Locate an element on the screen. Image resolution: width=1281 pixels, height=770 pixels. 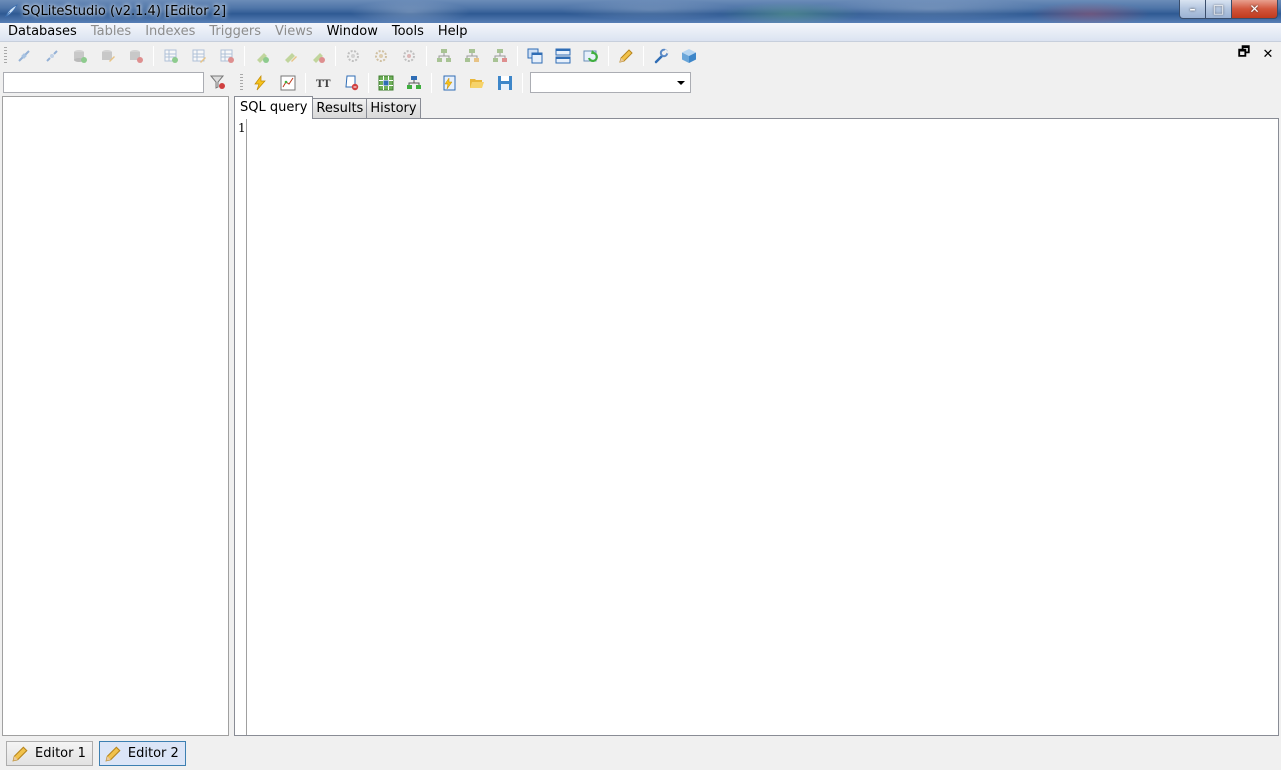
maximize-icon: □ is located at coordinates (1218, 9).